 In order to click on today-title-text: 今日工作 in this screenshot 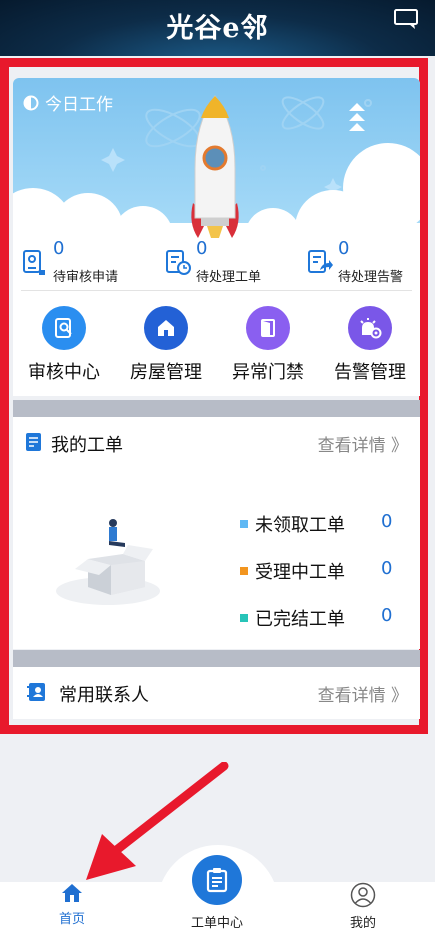, I will do `click(79, 105)`.